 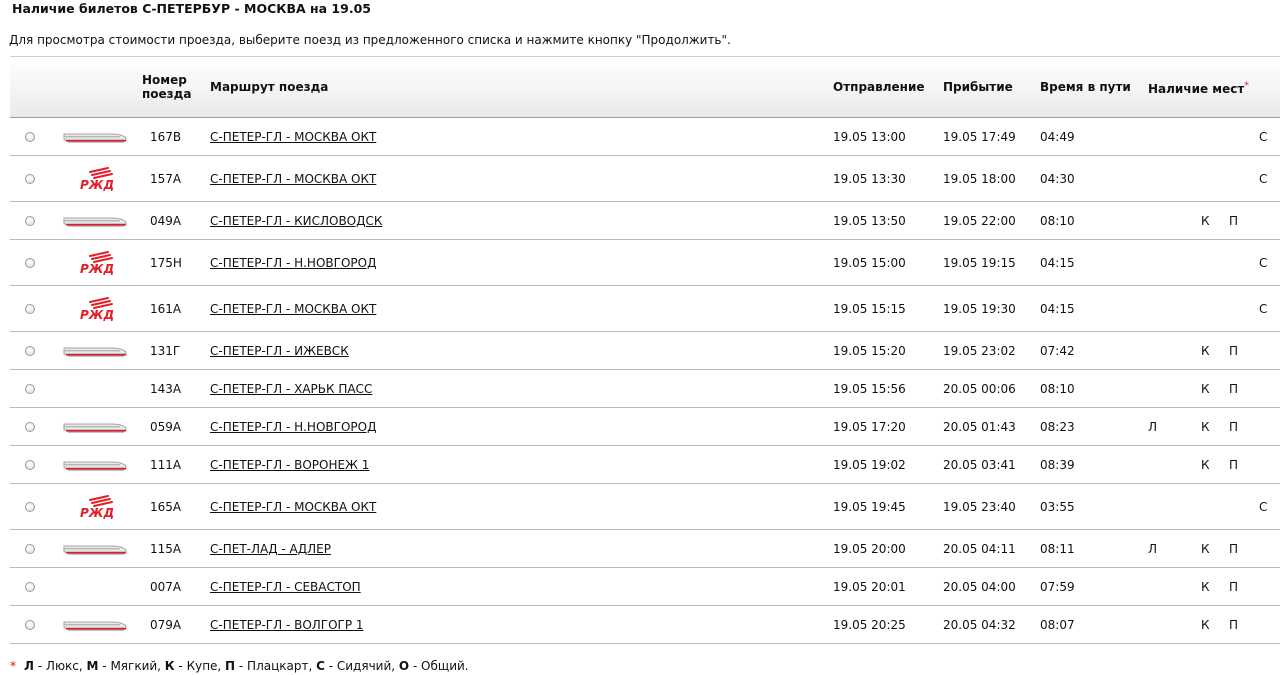 I want to click on travel-duration: 08:10, so click(x=1057, y=220).